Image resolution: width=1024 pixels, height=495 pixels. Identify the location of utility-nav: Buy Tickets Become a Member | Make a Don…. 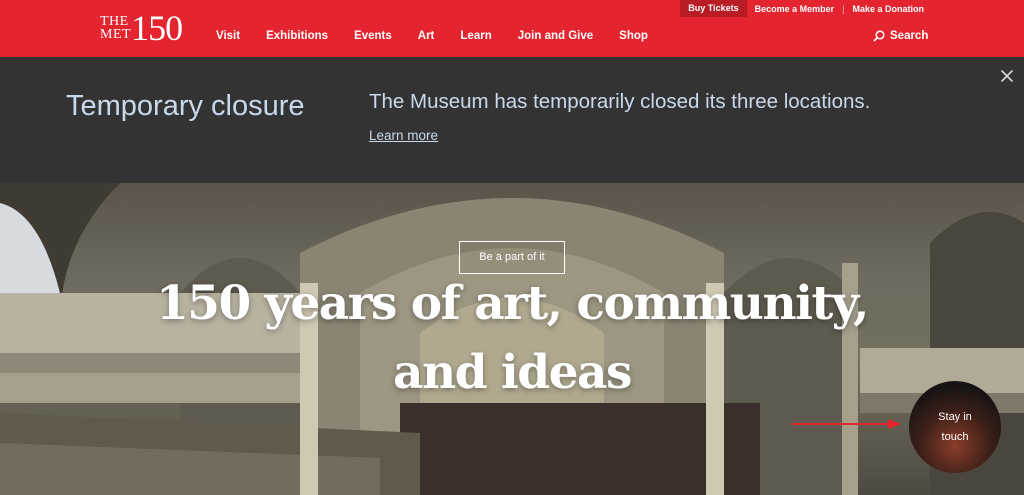
(806, 8).